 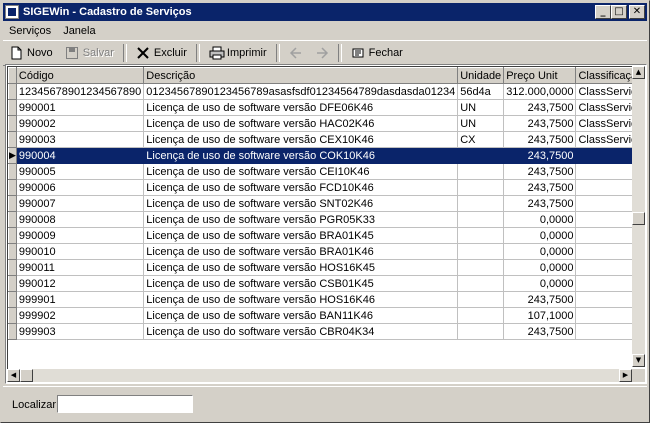 I want to click on cell-codigo: 990004, so click(x=80, y=155).